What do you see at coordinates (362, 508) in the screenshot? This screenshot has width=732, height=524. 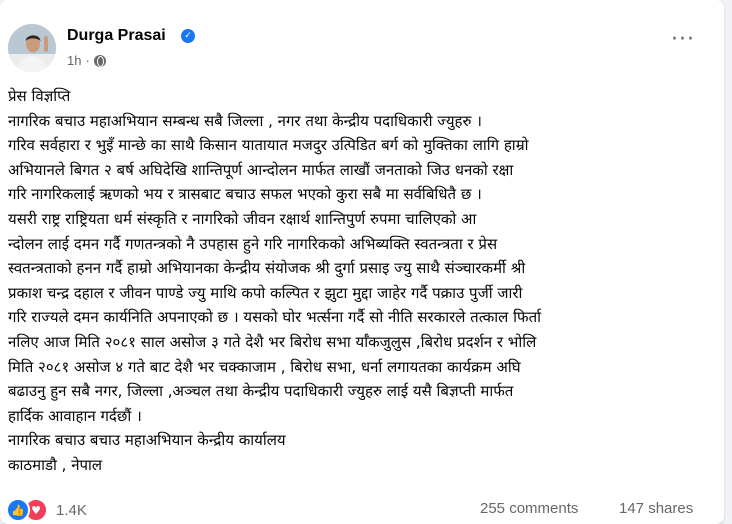 I see `post-footer: 👍 ♥ 1.4K 255 comments 147 shares` at bounding box center [362, 508].